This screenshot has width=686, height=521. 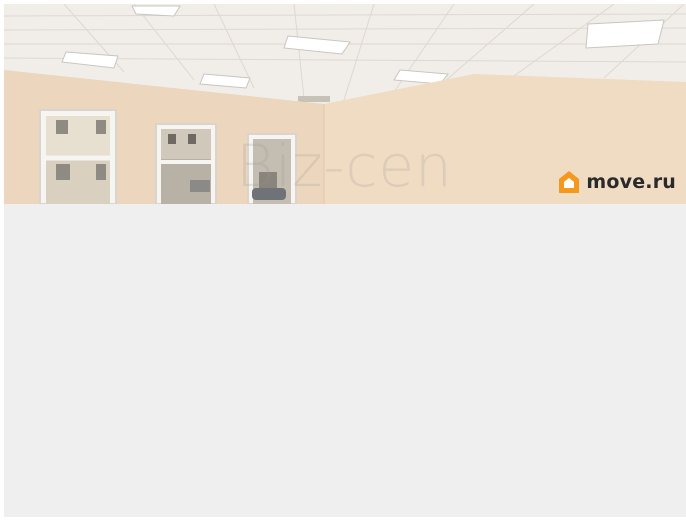 What do you see at coordinates (344, 166) in the screenshot?
I see `watermark-text: Biz-cen` at bounding box center [344, 166].